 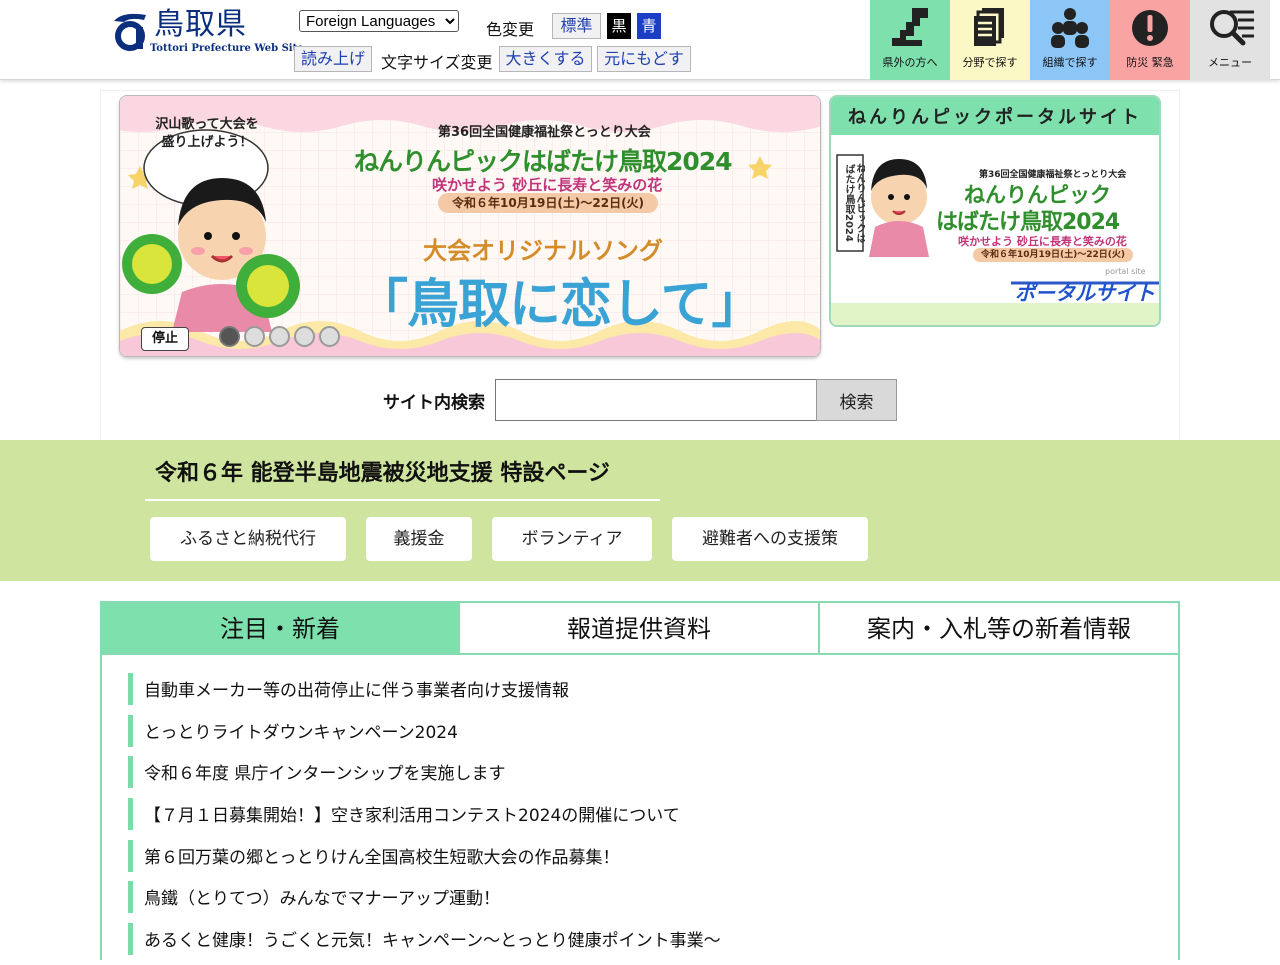 What do you see at coordinates (227, 48) in the screenshot?
I see `logo-subtitle: Tottori Prefecture Web Site` at bounding box center [227, 48].